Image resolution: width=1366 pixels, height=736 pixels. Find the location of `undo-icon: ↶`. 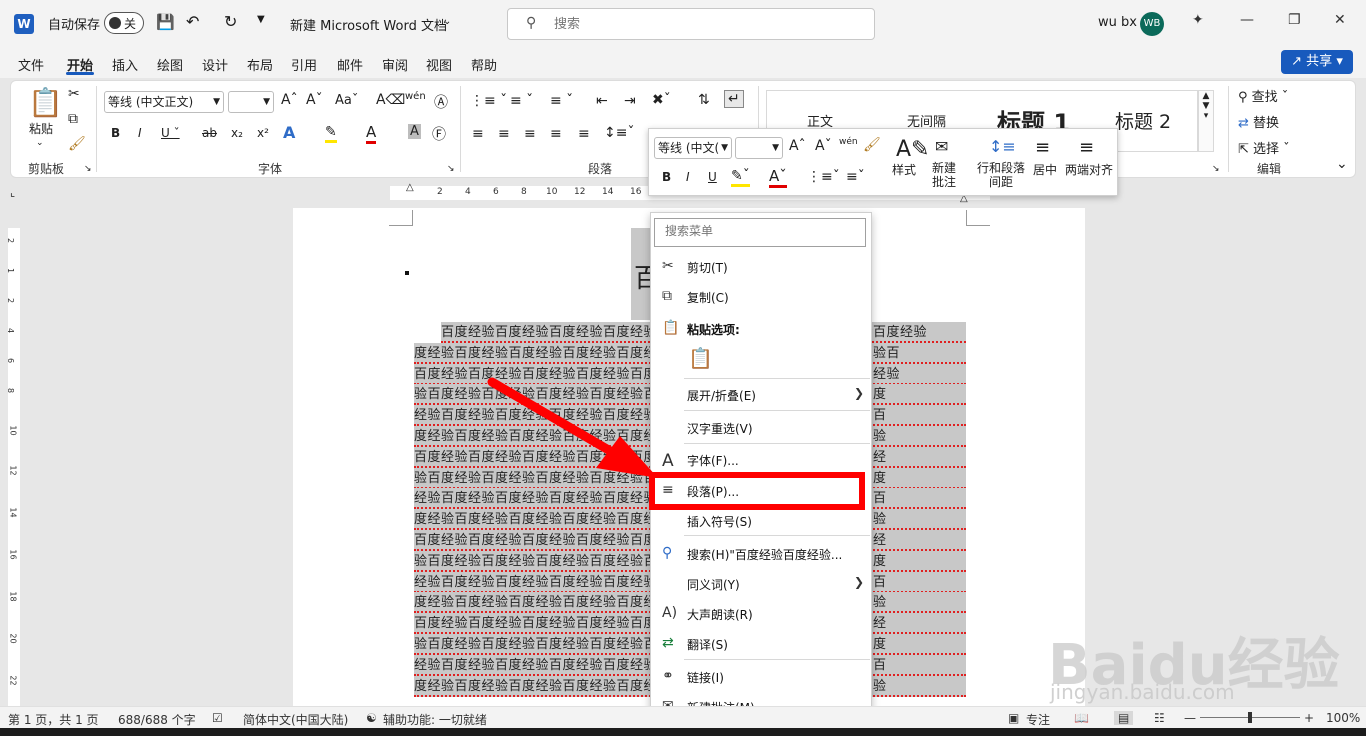

undo-icon: ↶ is located at coordinates (192, 21).